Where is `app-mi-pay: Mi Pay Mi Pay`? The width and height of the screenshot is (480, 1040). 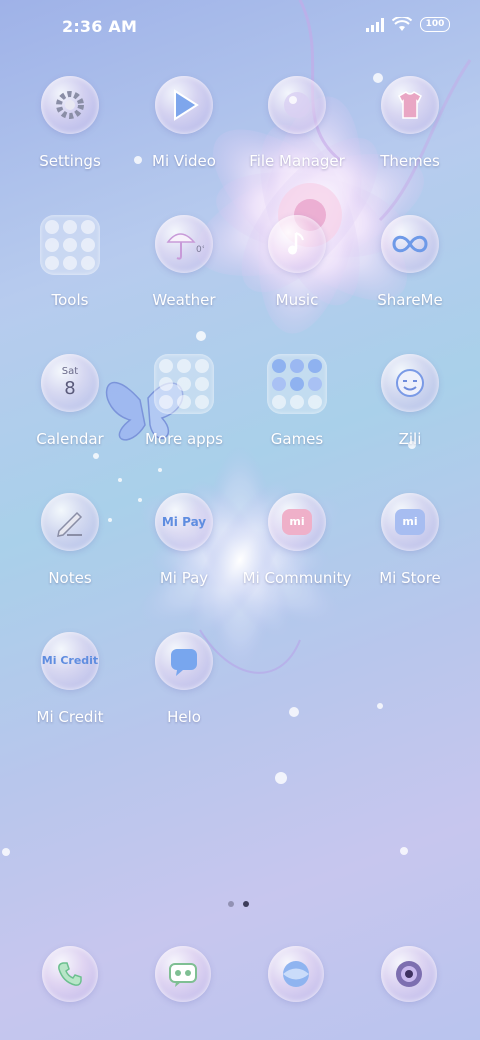
app-mi-pay: Mi Pay Mi Pay is located at coordinates (184, 552).